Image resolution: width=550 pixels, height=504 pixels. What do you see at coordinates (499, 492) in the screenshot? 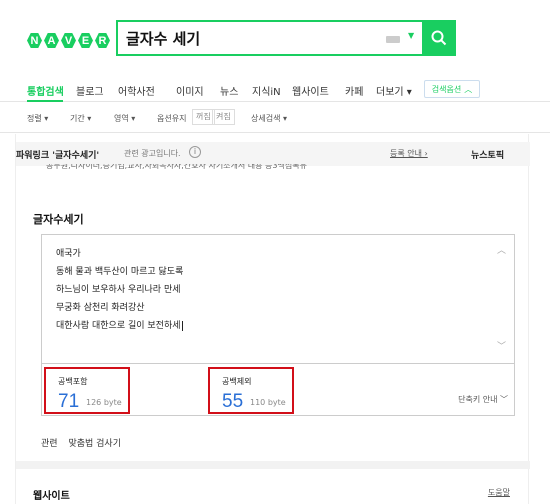
I see `help-link: 도움말` at bounding box center [499, 492].